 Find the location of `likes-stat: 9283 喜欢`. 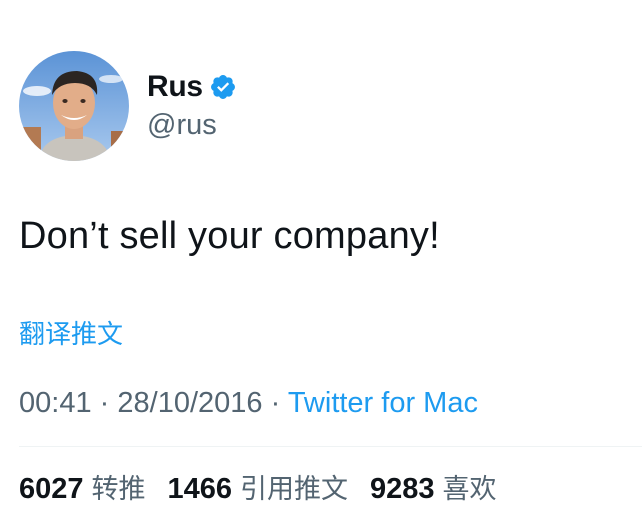

likes-stat: 9283 喜欢 is located at coordinates (433, 489).